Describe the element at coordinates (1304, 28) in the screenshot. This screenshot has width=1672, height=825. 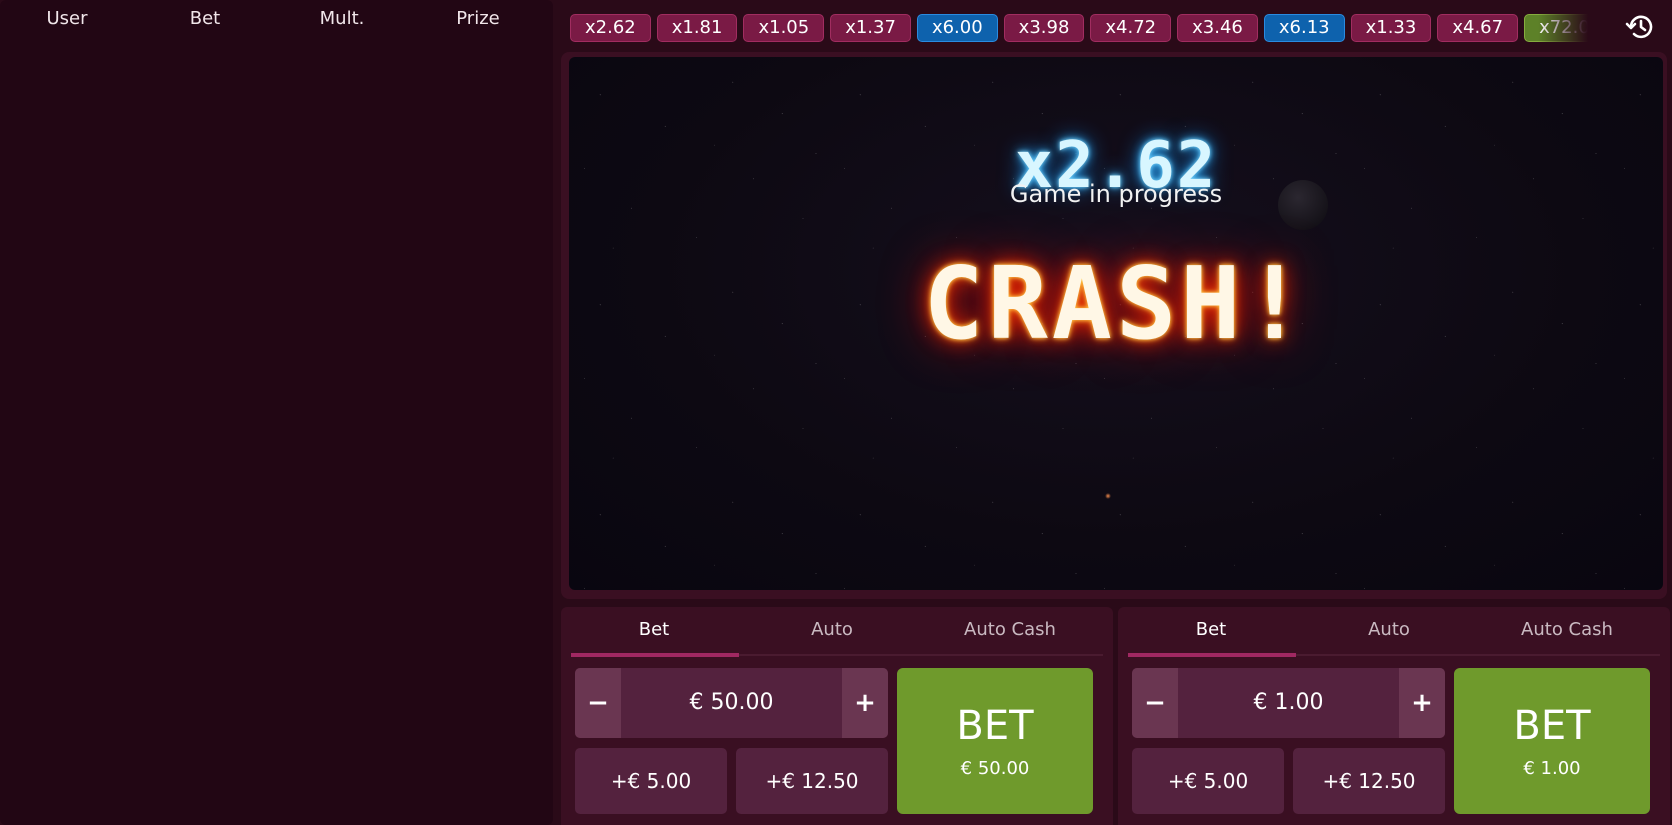
I see `history-chip: x6.13` at that location.